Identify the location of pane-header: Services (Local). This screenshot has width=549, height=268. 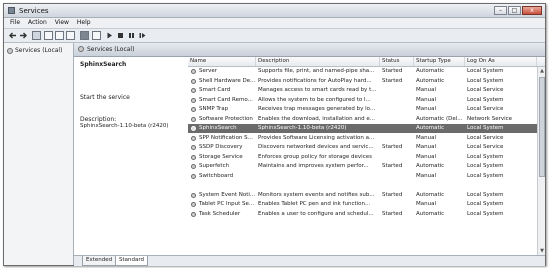
(309, 50).